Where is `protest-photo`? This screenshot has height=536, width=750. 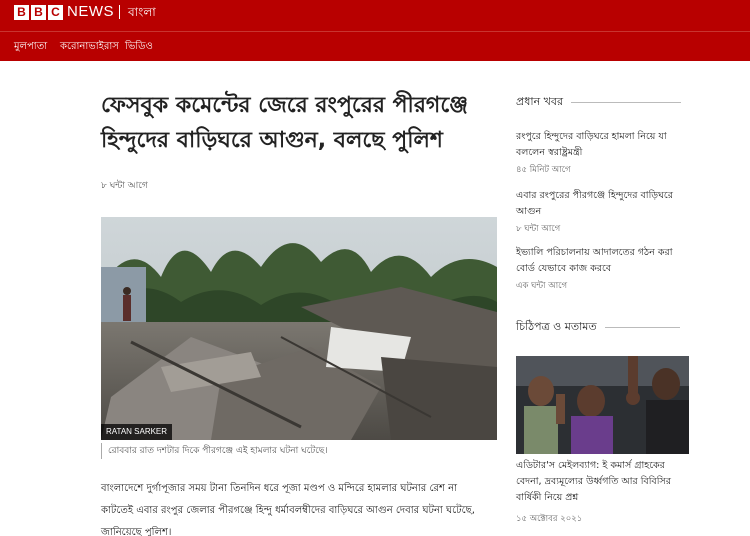 protest-photo is located at coordinates (602, 405).